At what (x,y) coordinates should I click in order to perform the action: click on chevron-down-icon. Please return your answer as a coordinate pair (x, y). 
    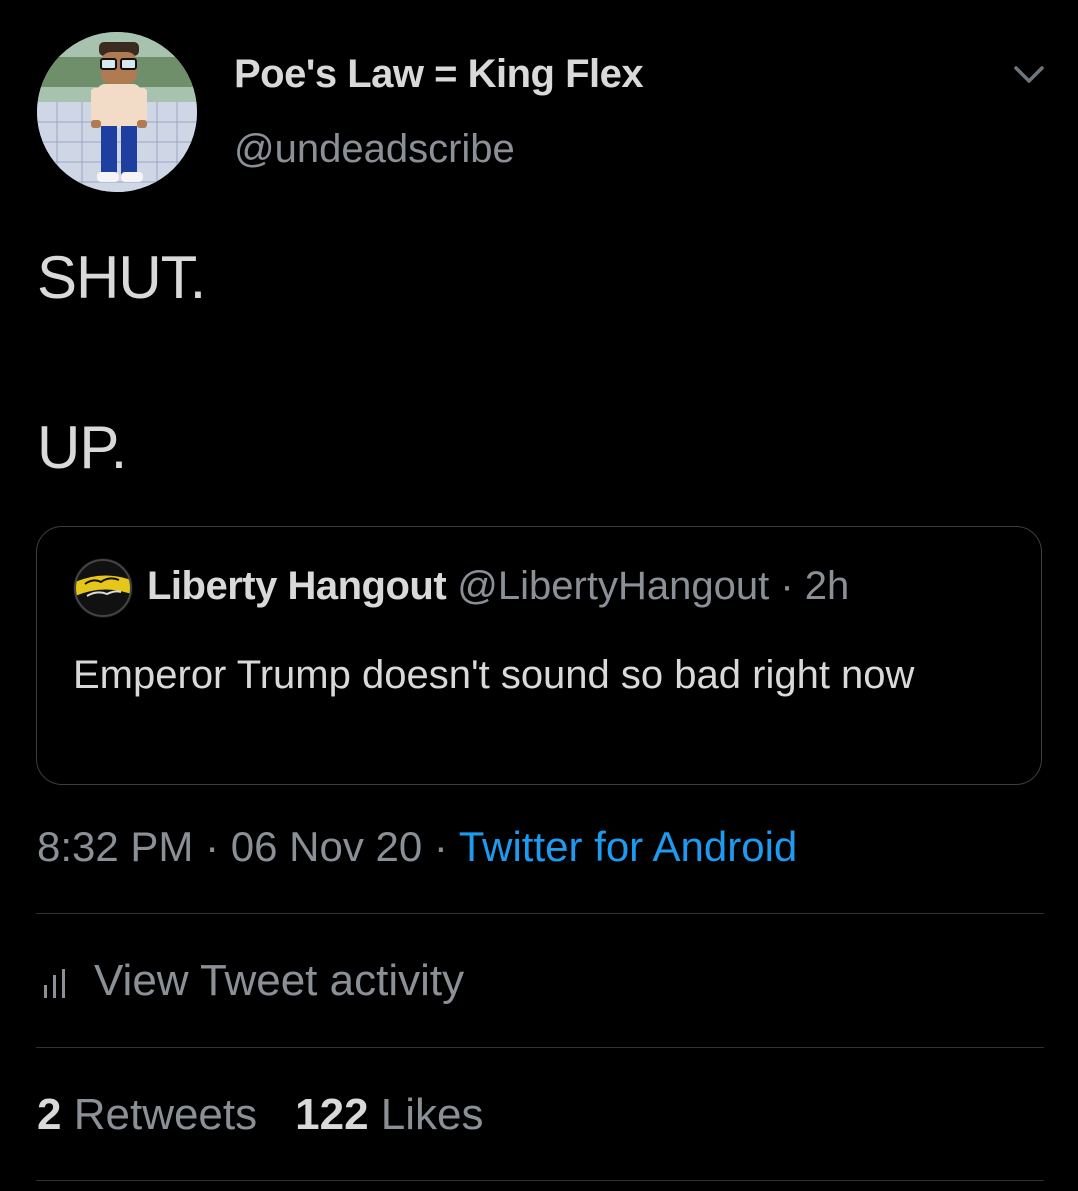
    Looking at the image, I should click on (1029, 76).